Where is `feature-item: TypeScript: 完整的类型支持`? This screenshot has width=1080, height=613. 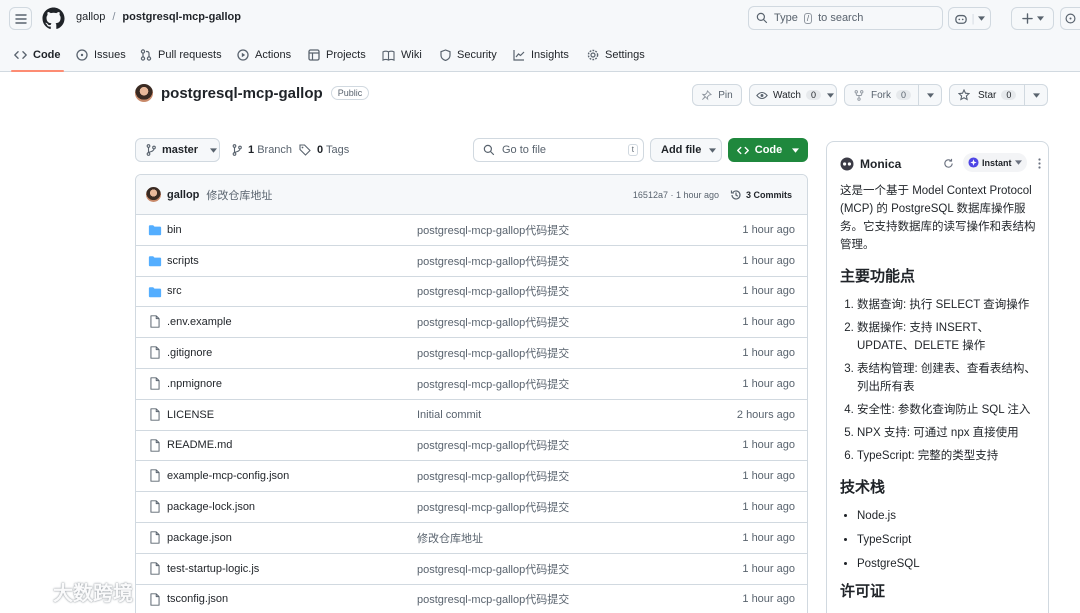
feature-item: TypeScript: 完整的类型支持 is located at coordinates (948, 456).